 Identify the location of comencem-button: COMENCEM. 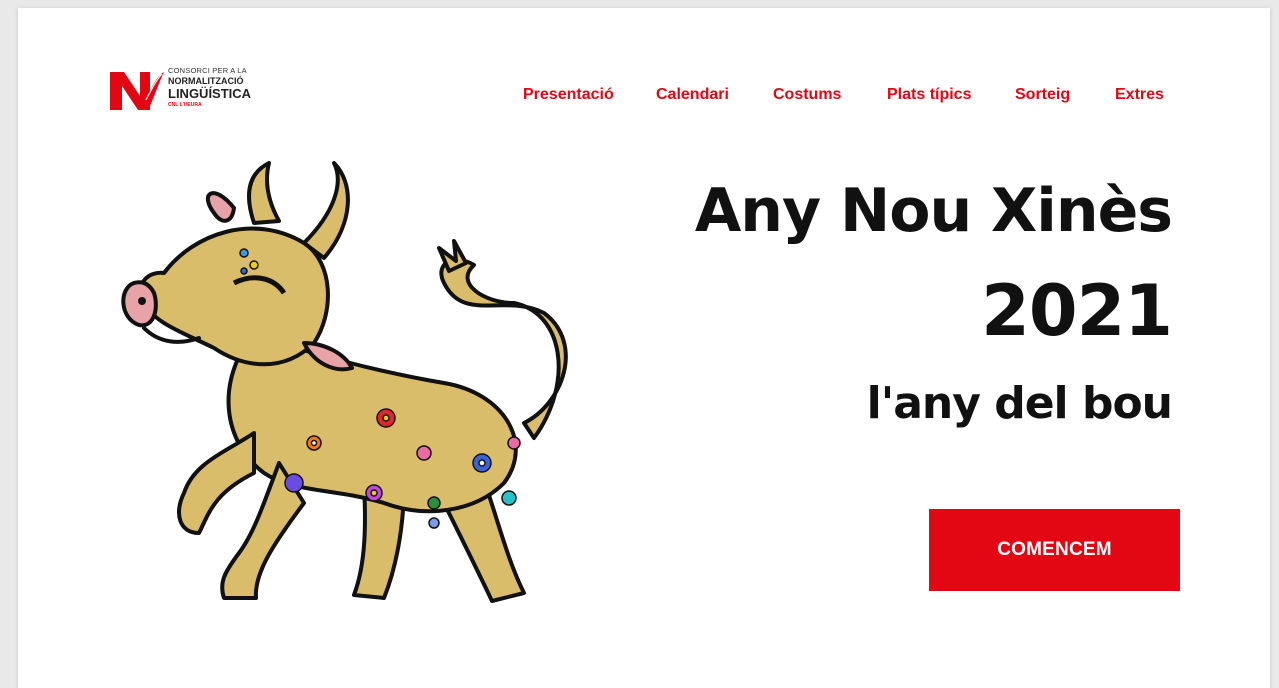
(1054, 550).